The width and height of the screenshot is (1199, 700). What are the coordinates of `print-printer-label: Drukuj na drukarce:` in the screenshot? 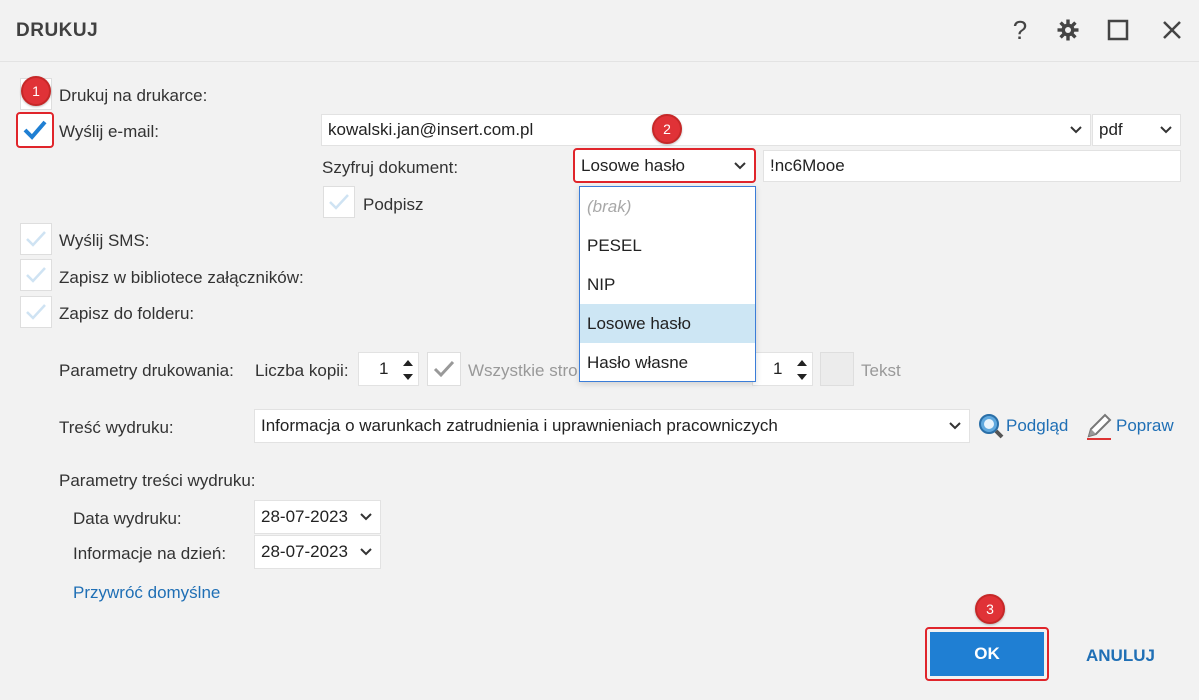 It's located at (133, 95).